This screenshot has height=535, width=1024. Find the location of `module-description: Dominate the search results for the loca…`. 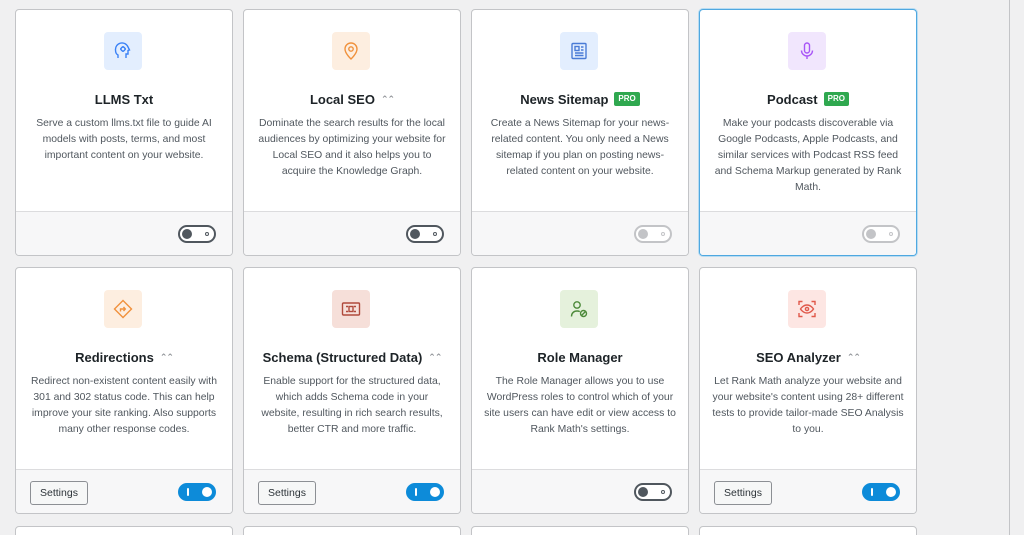

module-description: Dominate the search results for the loca… is located at coordinates (352, 147).